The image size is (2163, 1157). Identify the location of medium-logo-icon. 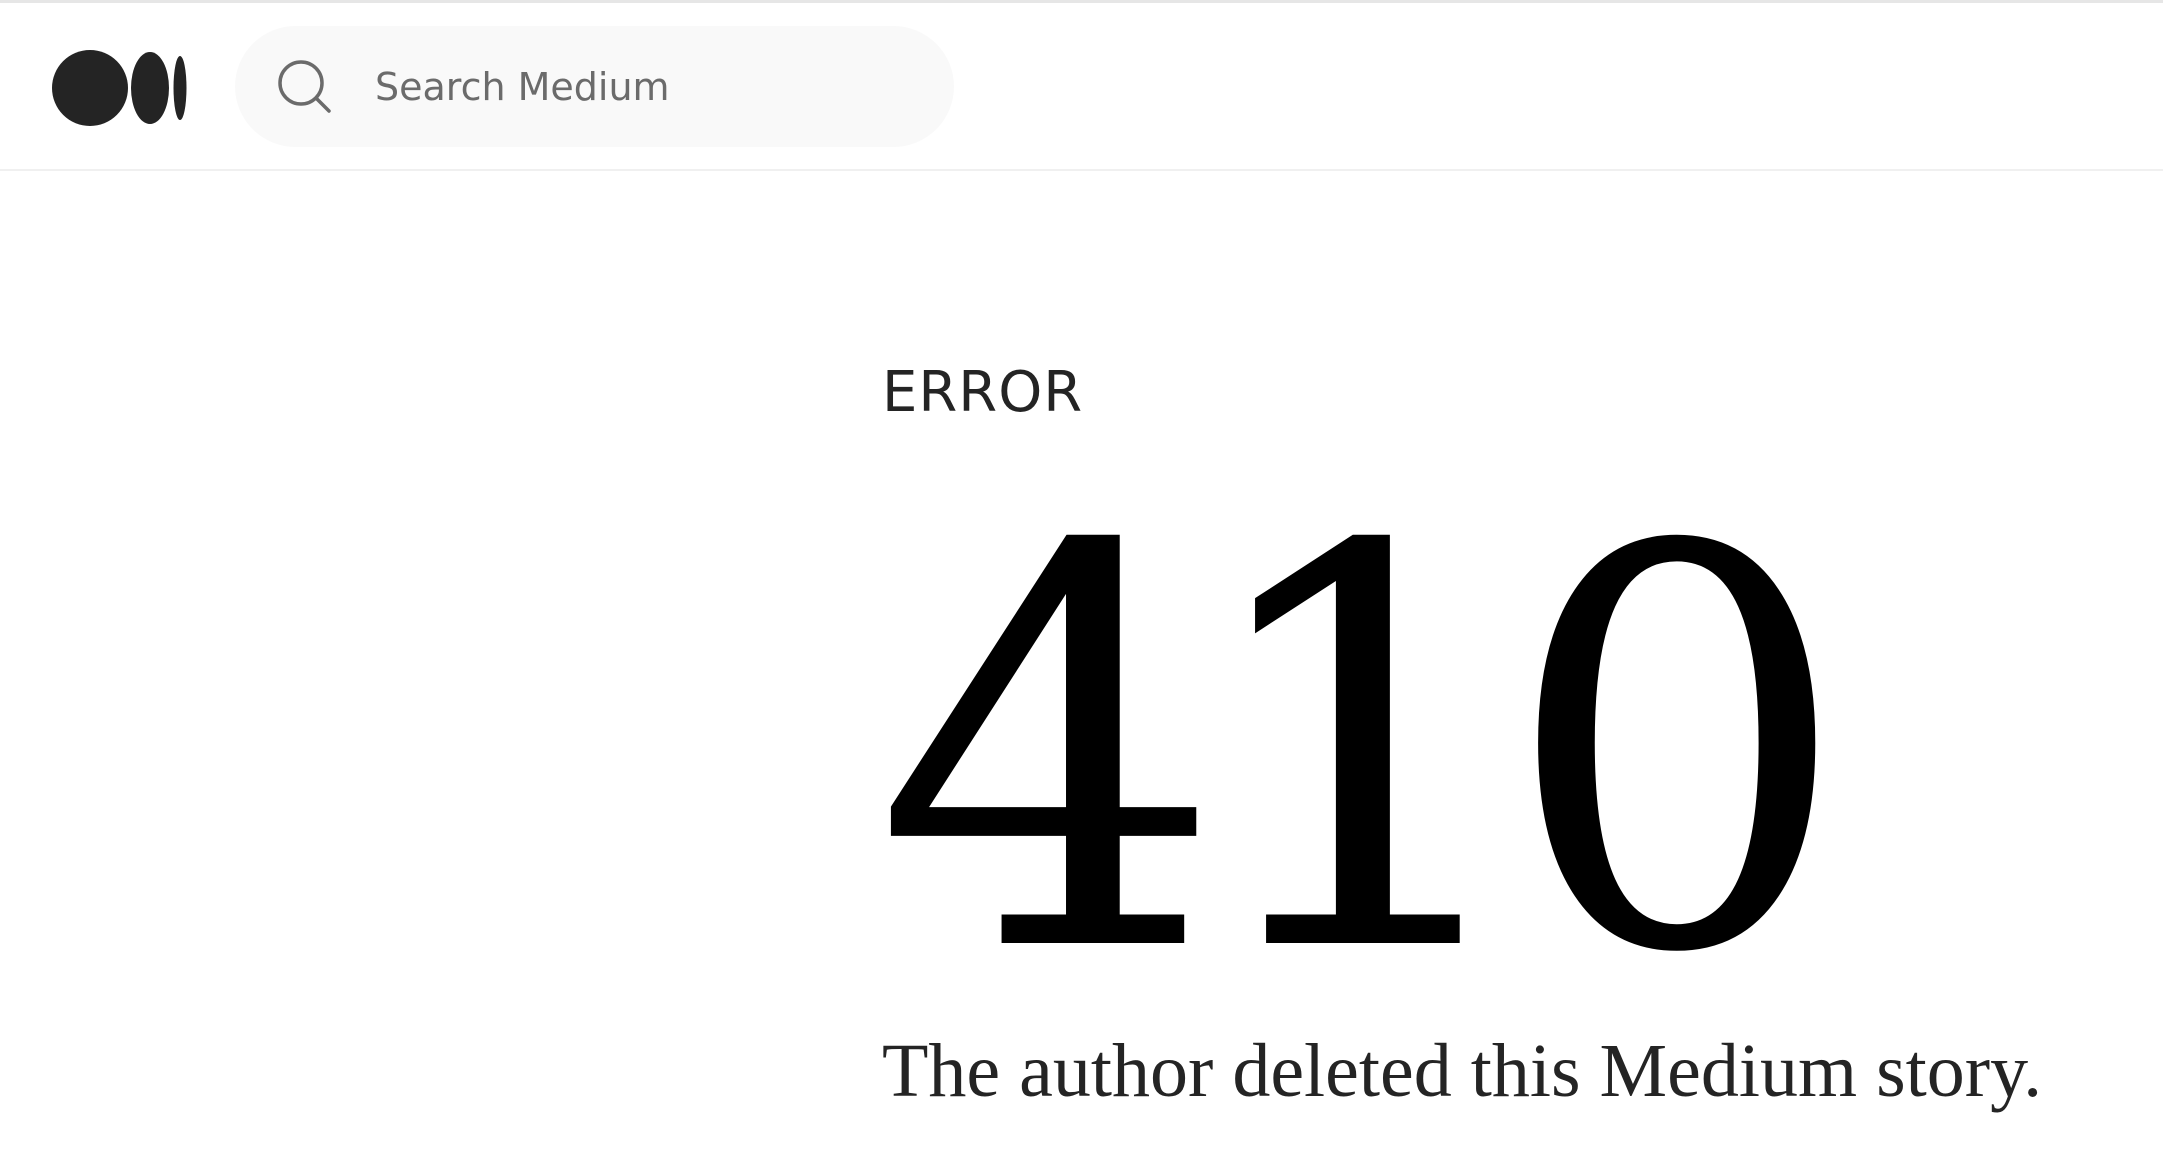
(121, 88).